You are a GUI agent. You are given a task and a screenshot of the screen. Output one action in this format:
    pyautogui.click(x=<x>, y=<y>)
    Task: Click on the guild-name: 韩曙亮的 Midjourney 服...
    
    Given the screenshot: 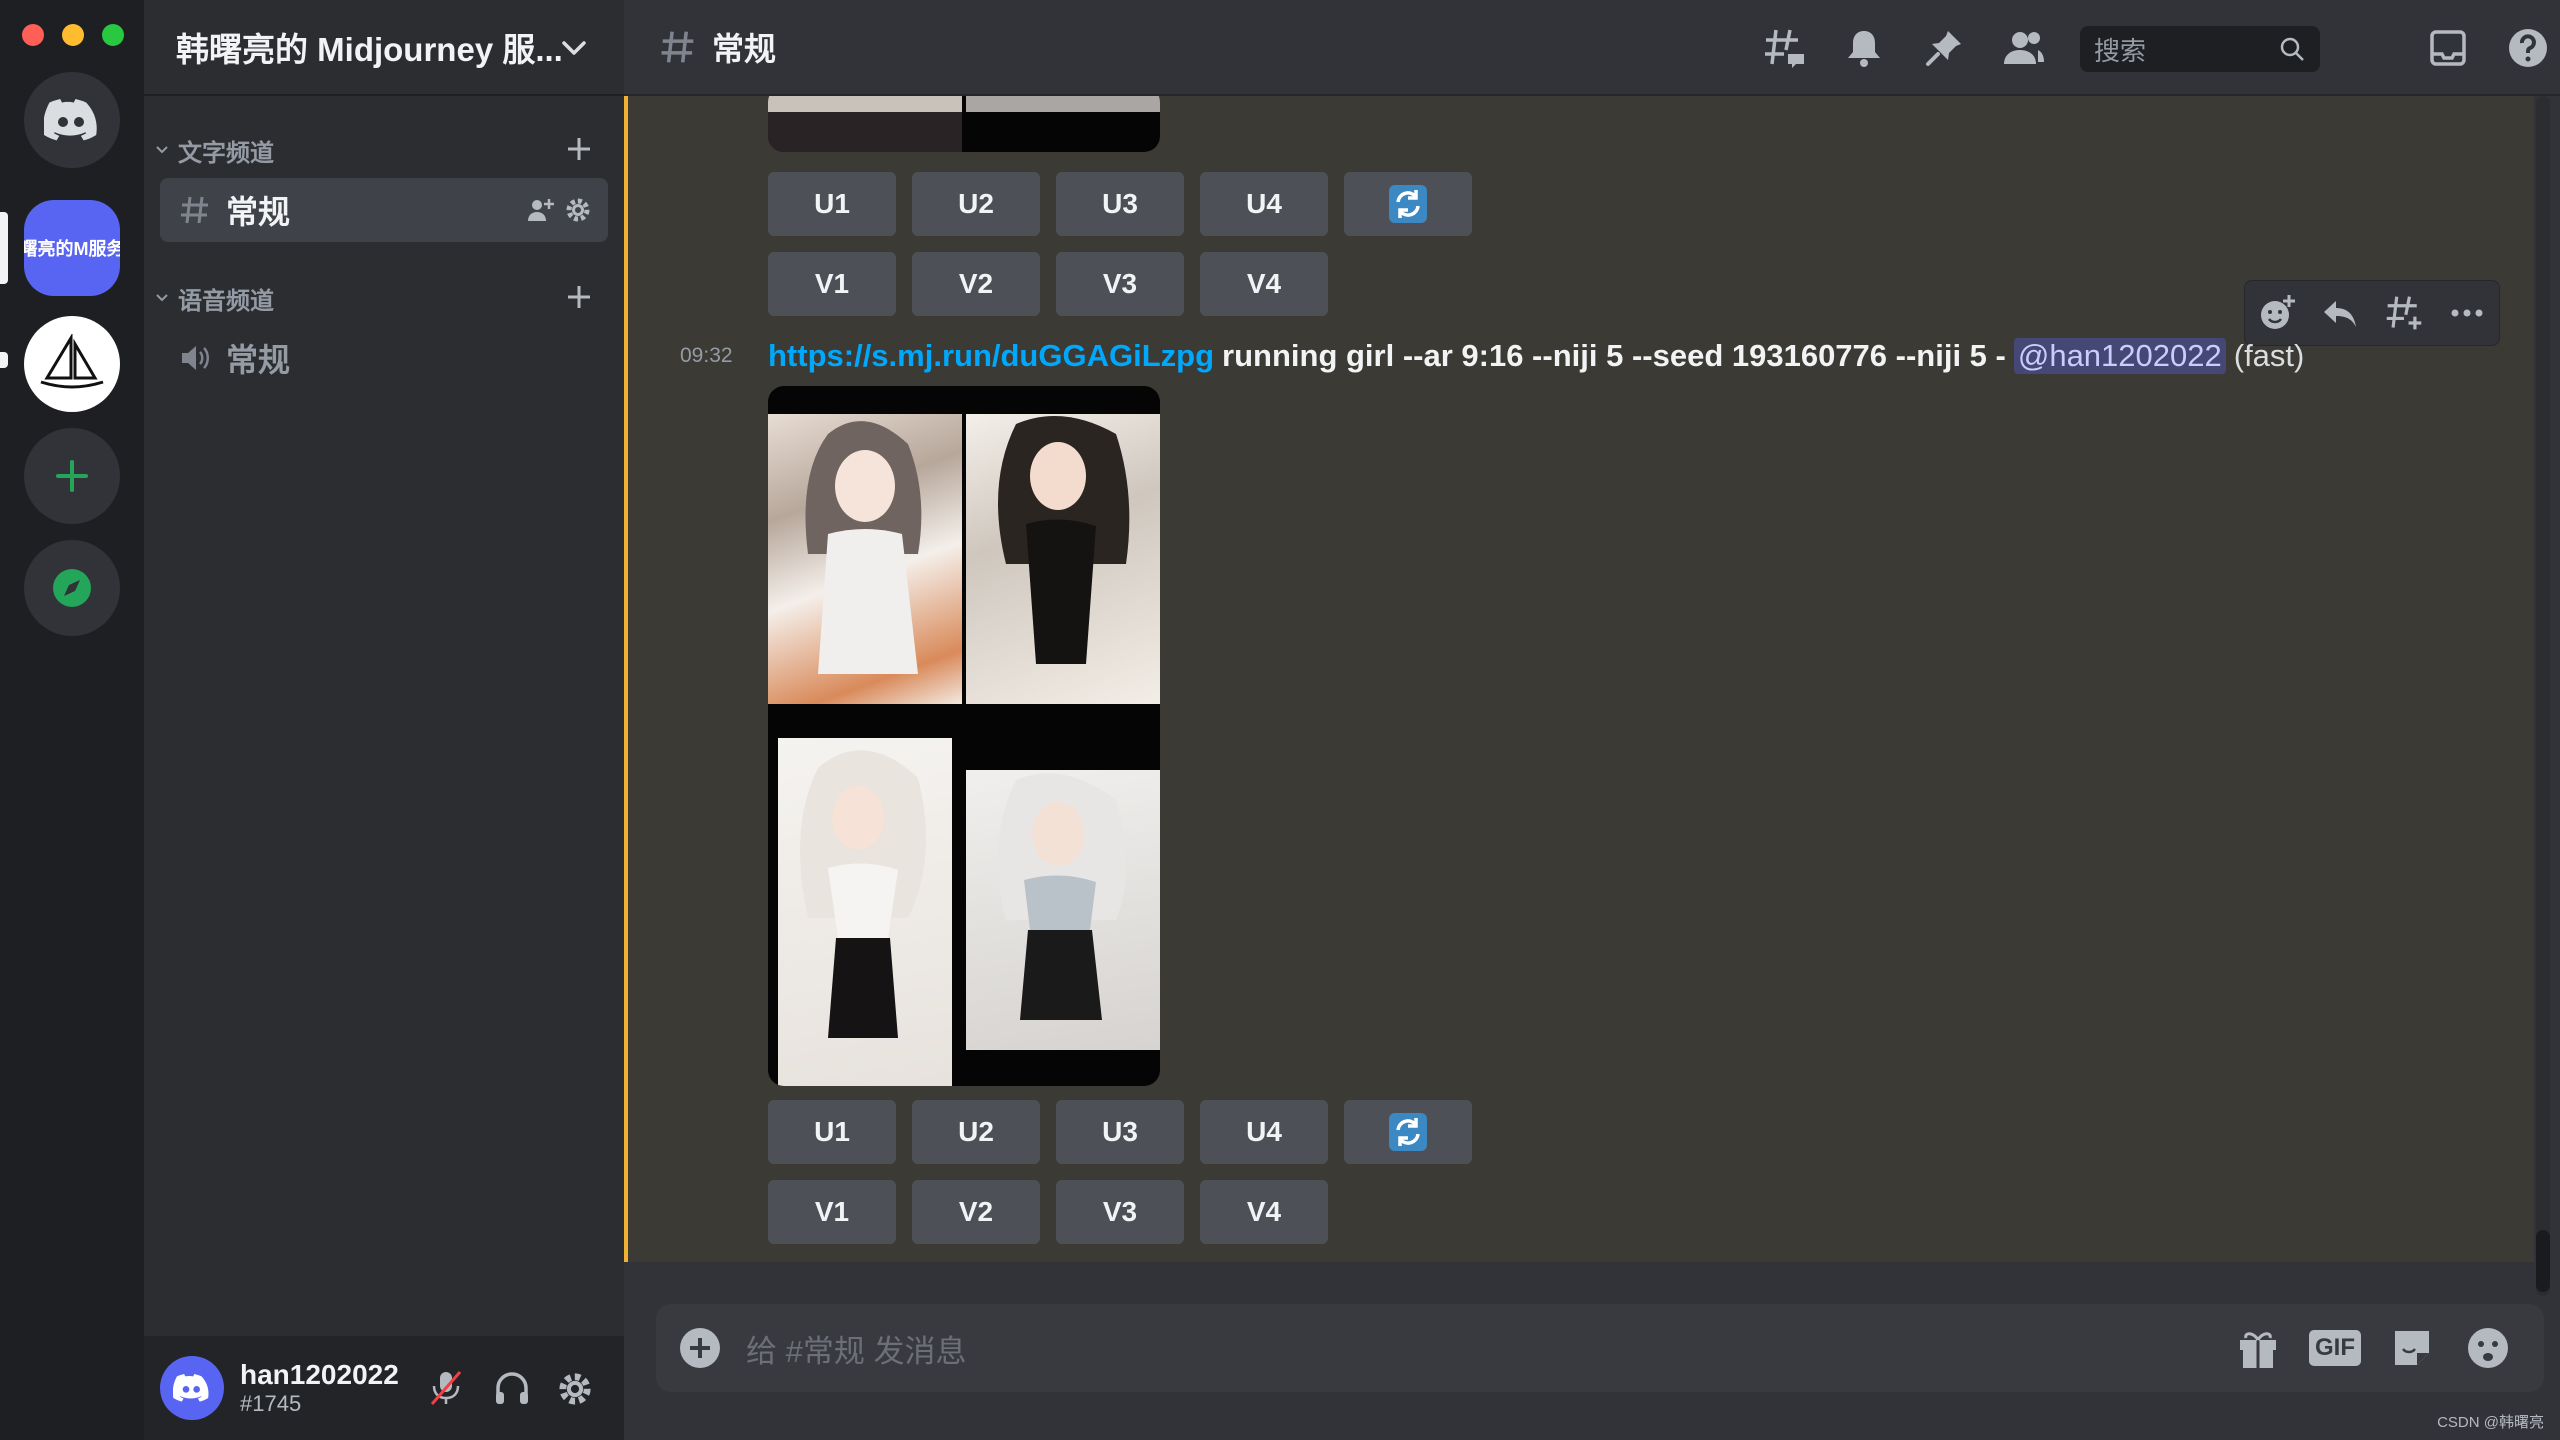 What is the action you would take?
    pyautogui.click(x=369, y=49)
    